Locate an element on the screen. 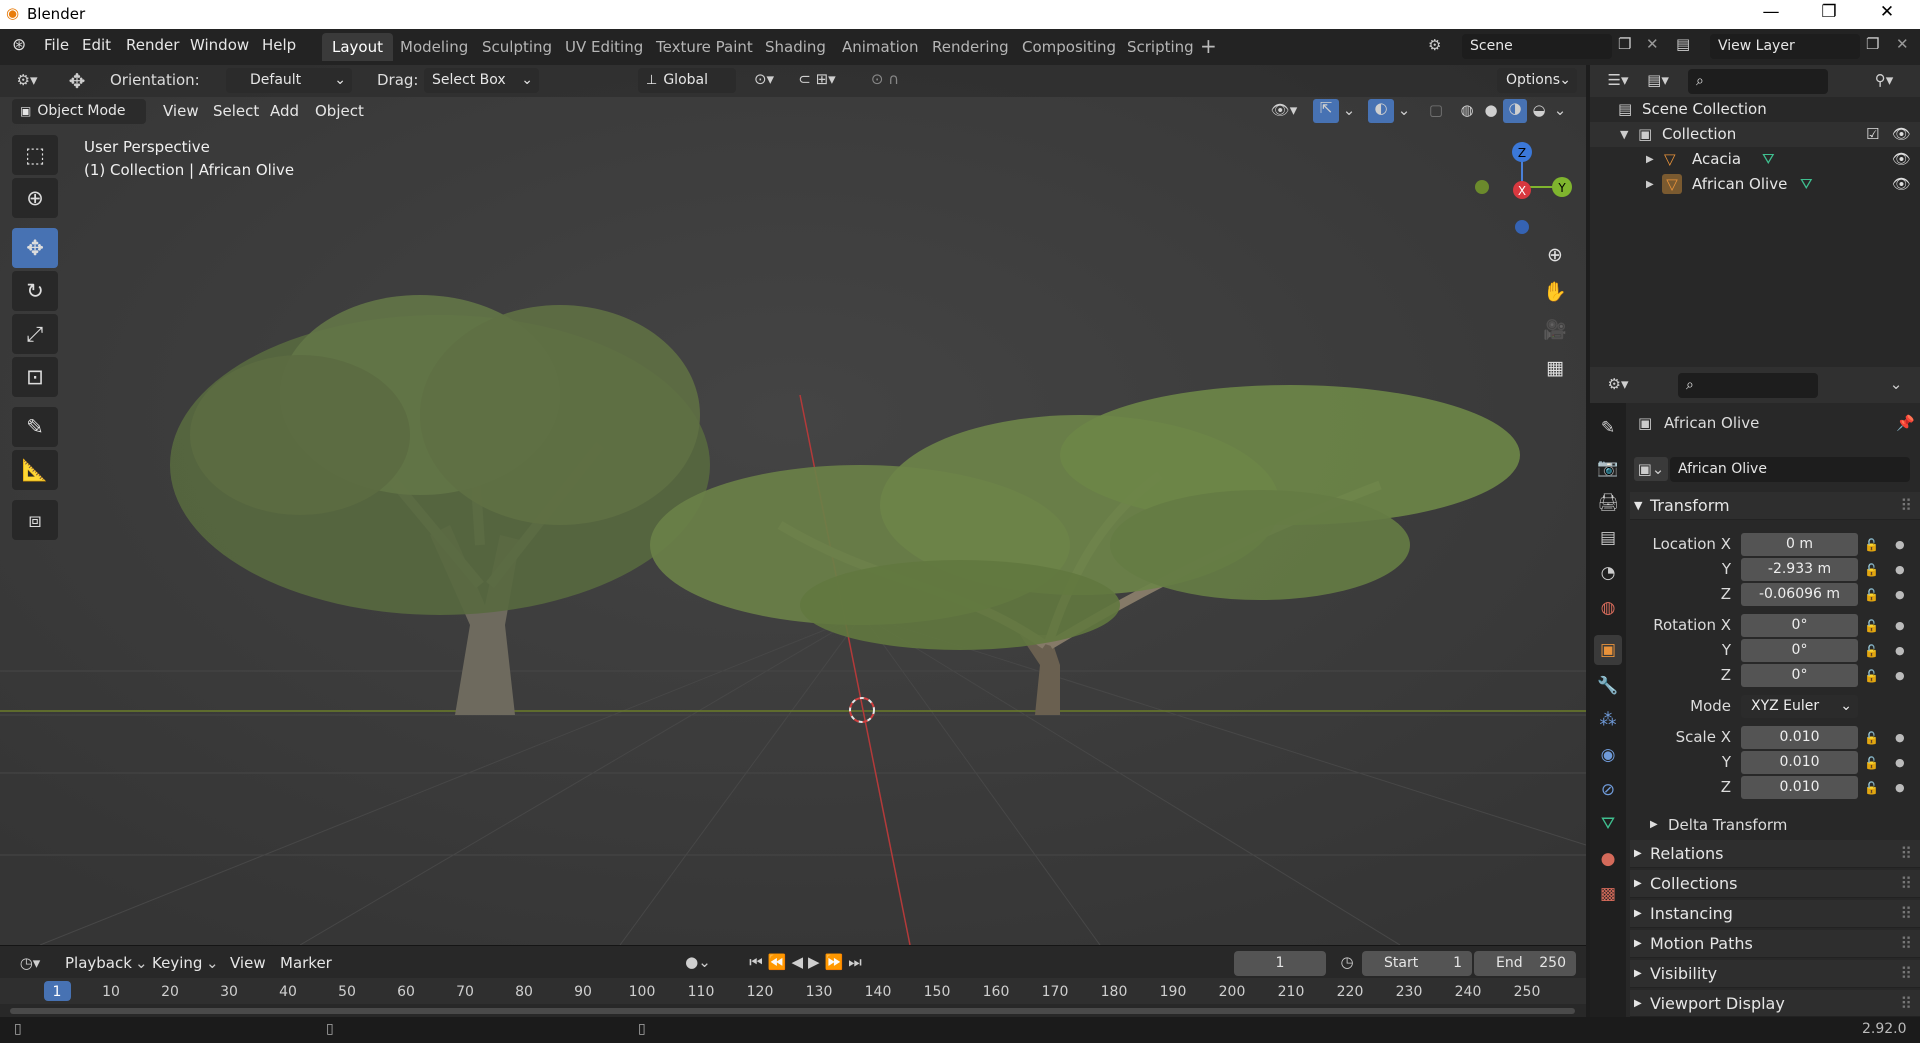 The height and width of the screenshot is (1043, 1920). tool-tab-icon: ✎ is located at coordinates (1608, 428).